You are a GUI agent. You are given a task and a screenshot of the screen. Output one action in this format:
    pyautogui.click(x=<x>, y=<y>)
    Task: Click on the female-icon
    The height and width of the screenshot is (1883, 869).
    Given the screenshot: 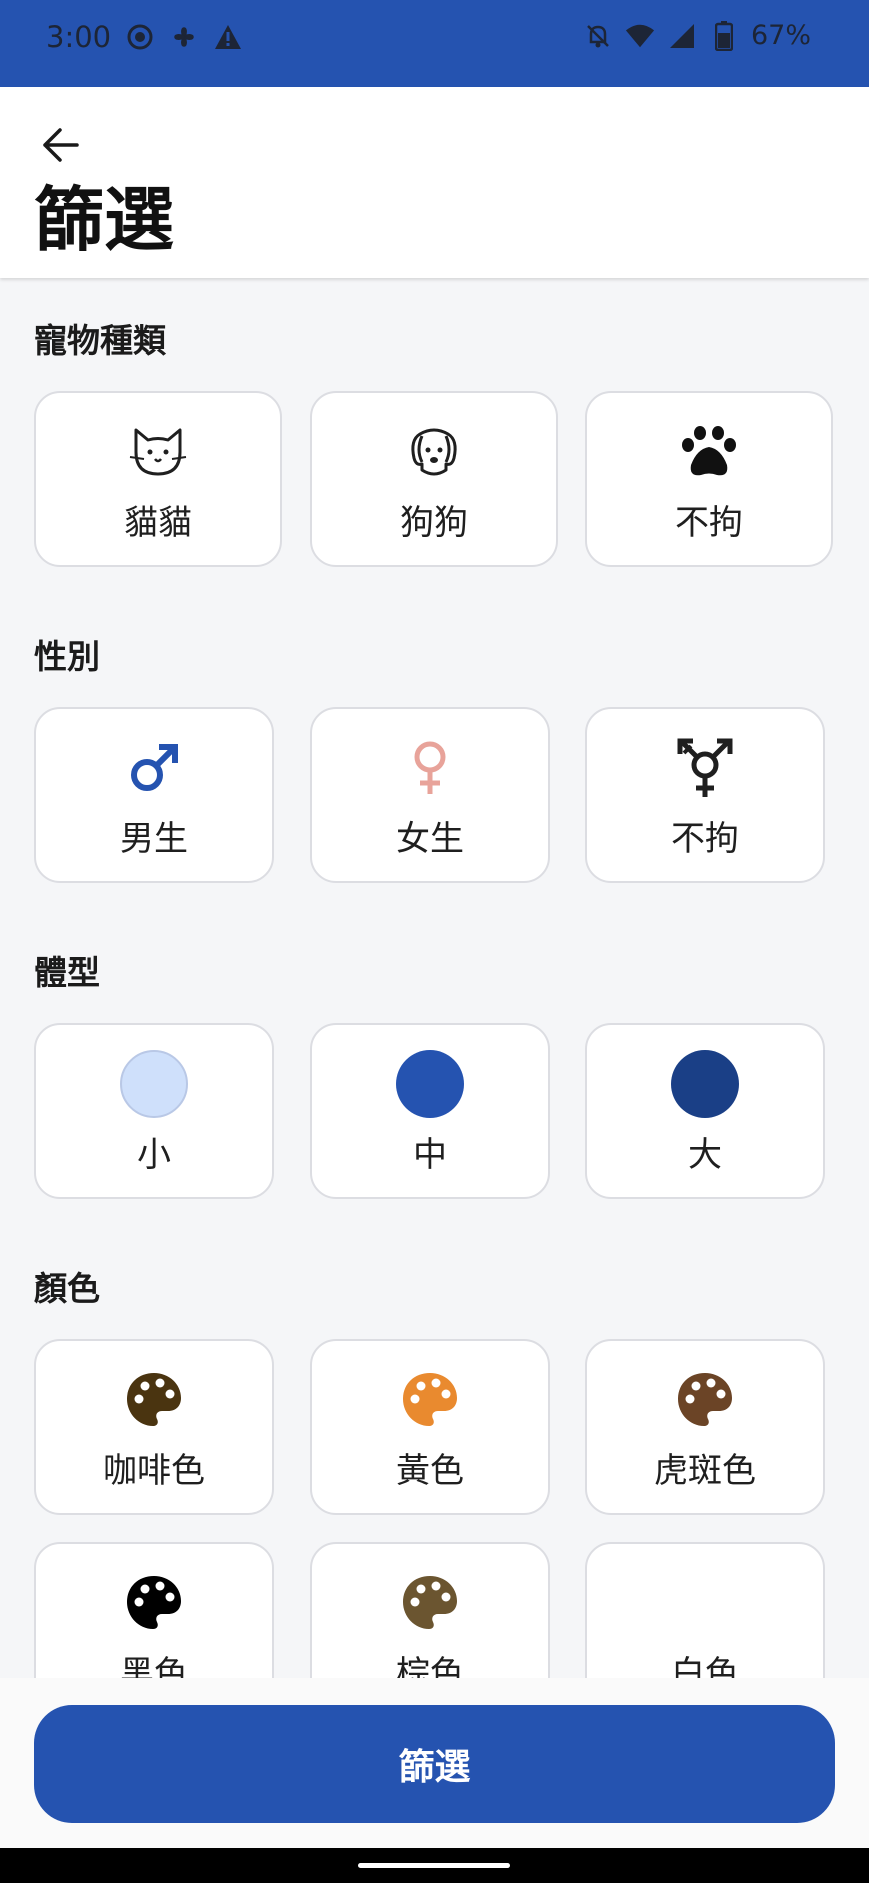 What is the action you would take?
    pyautogui.click(x=430, y=768)
    